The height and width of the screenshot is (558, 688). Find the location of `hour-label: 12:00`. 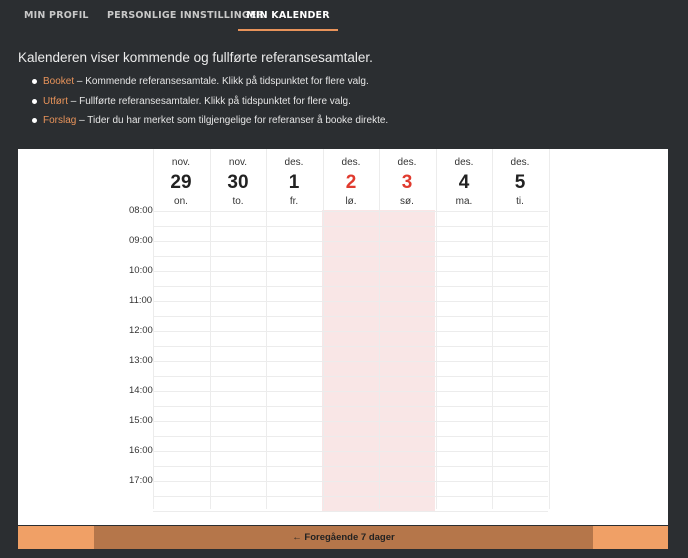

hour-label: 12:00 is located at coordinates (141, 330).